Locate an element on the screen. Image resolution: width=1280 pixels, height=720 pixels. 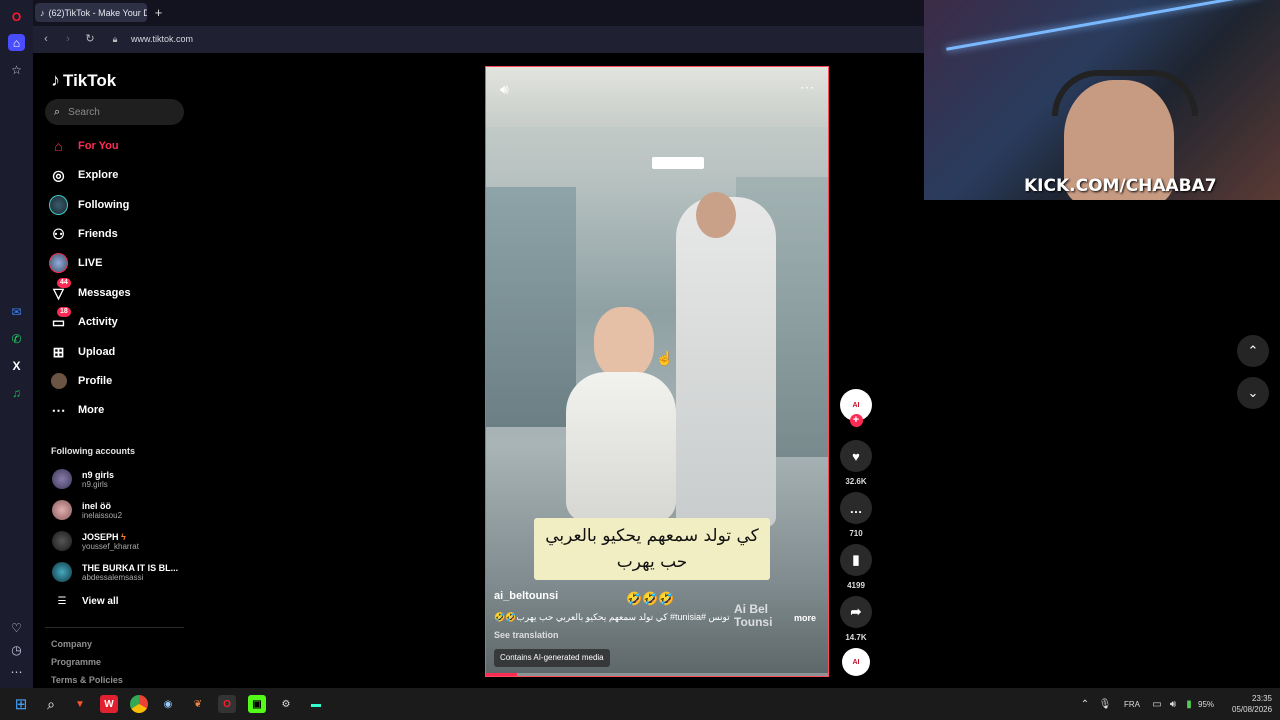
account-item: JOSEPH ϟ youssef_kharrat is located at coordinates (95, 541).